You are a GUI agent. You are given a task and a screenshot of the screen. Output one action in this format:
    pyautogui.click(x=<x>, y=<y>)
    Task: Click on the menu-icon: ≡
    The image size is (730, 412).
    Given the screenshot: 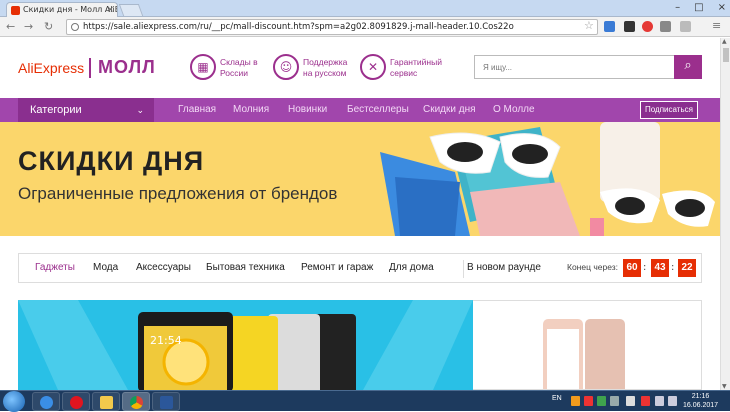 What is the action you would take?
    pyautogui.click(x=716, y=26)
    